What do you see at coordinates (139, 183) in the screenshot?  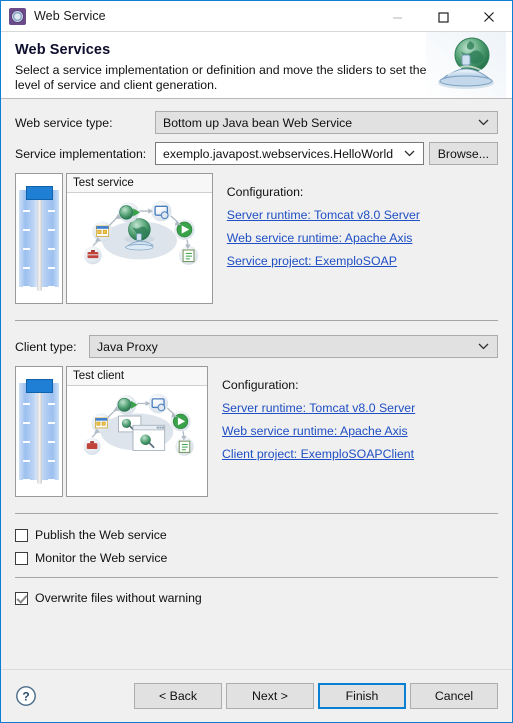 I see `test-service-preview-title: Test service` at bounding box center [139, 183].